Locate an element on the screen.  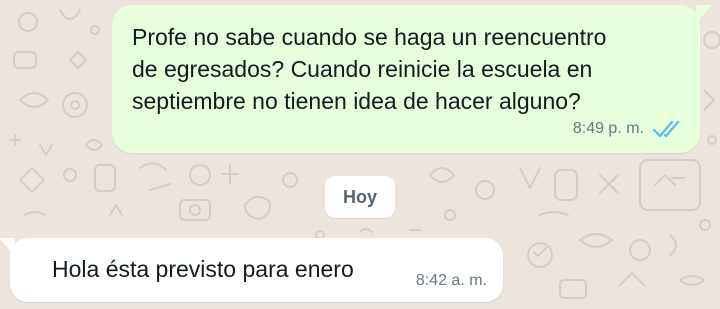
incoming-message-bubble: Hola ésta previsto para enero 8:42 a. m. is located at coordinates (251, 270).